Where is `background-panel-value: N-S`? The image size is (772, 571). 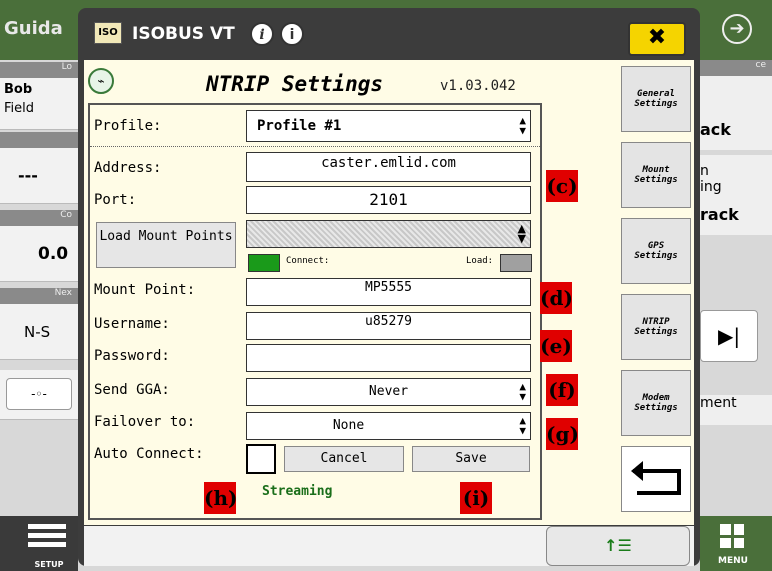
background-panel-value: N-S is located at coordinates (39, 332).